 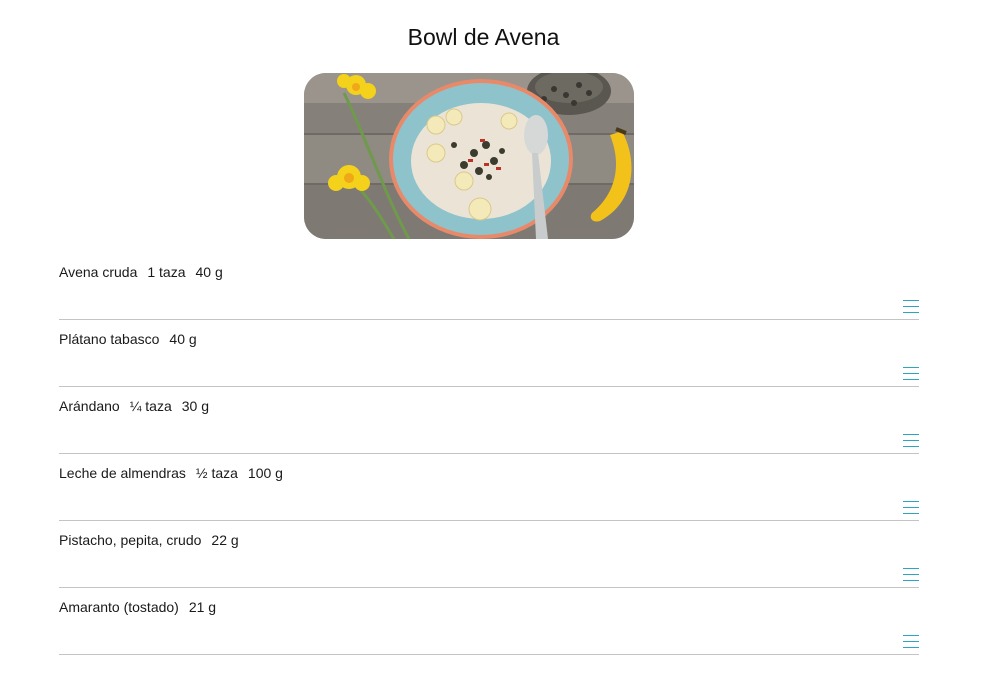 I want to click on ingredient-quantity: ½ taza, so click(x=216, y=473).